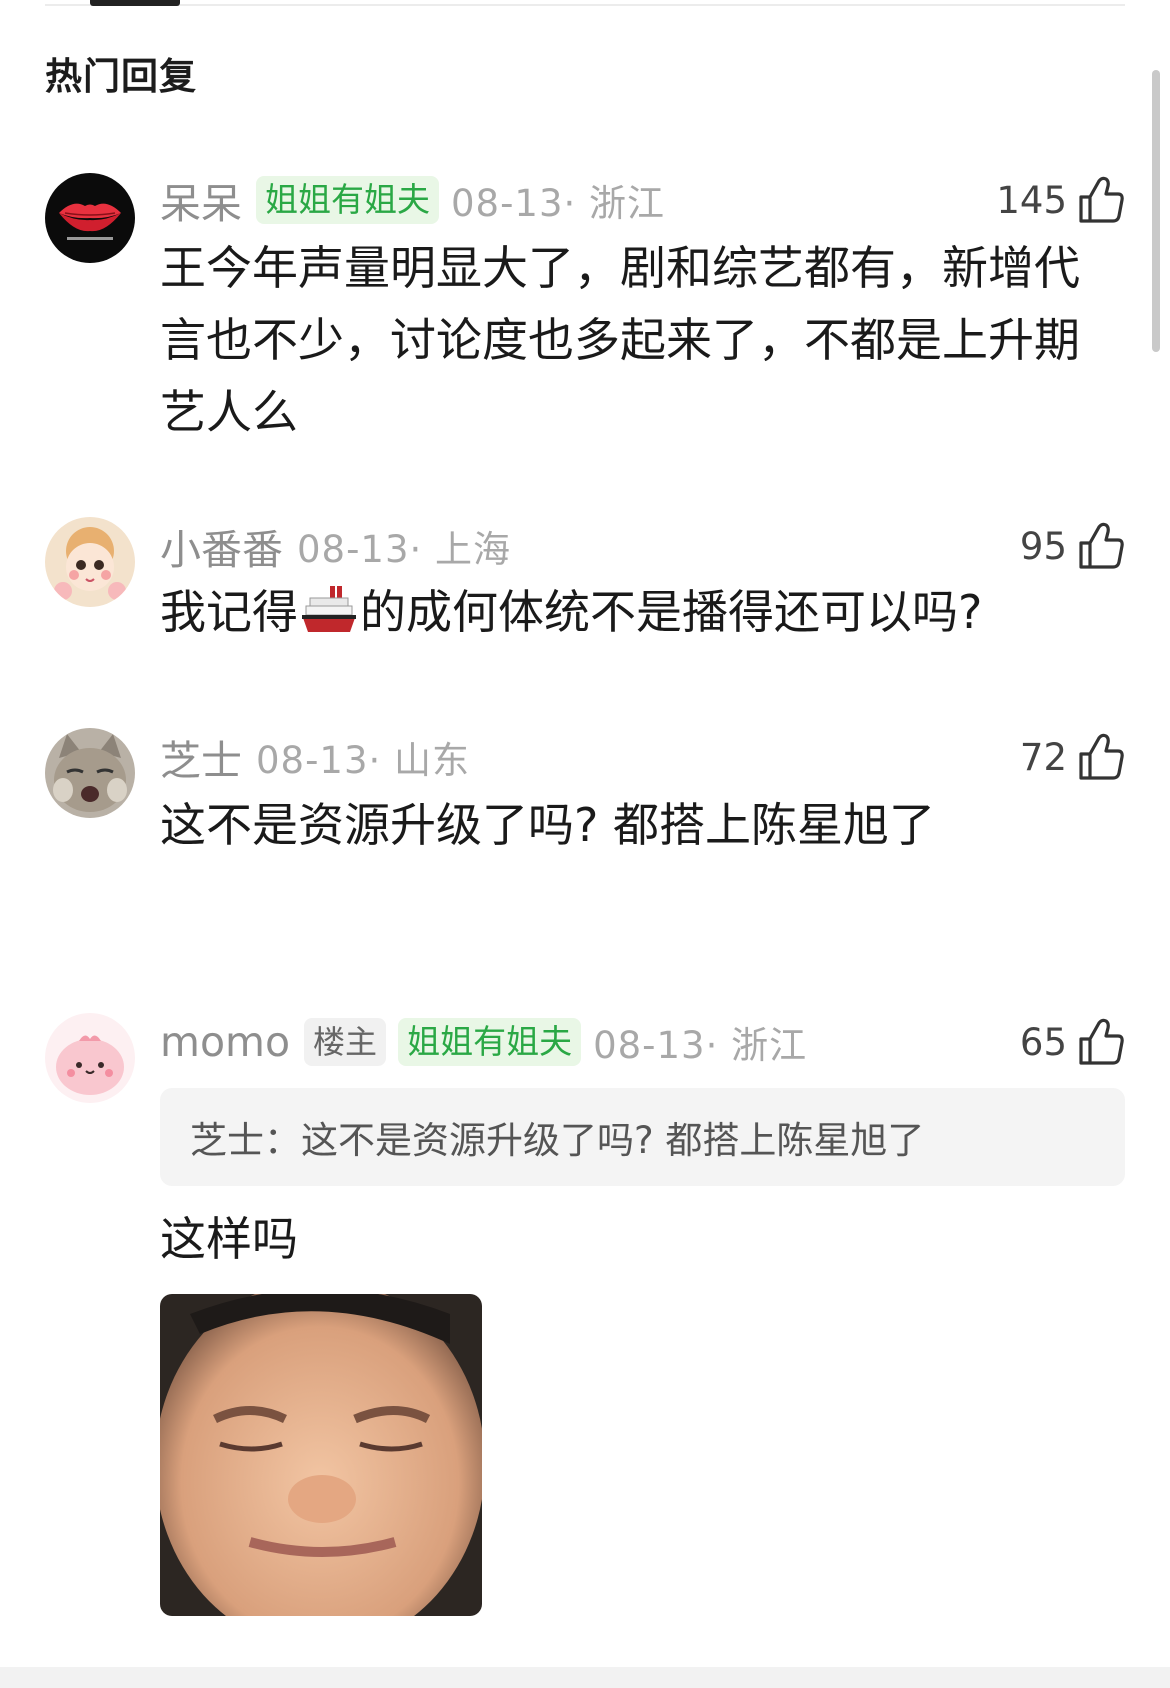 The width and height of the screenshot is (1170, 1688). I want to click on scrollbar, so click(1156, 211).